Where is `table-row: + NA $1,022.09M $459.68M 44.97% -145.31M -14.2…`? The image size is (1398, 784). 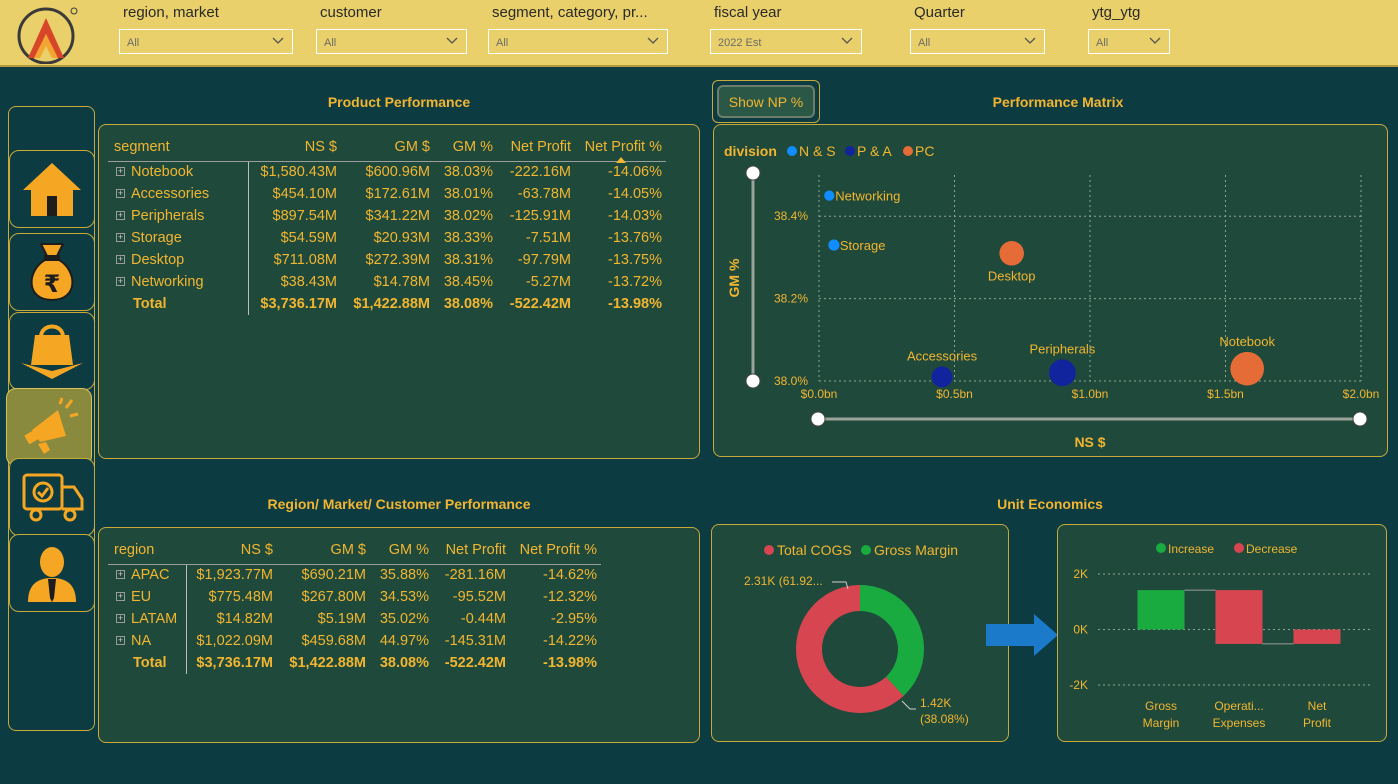 table-row: + NA $1,022.09M $459.68M 44.97% -145.31M -14.2… is located at coordinates (354, 641).